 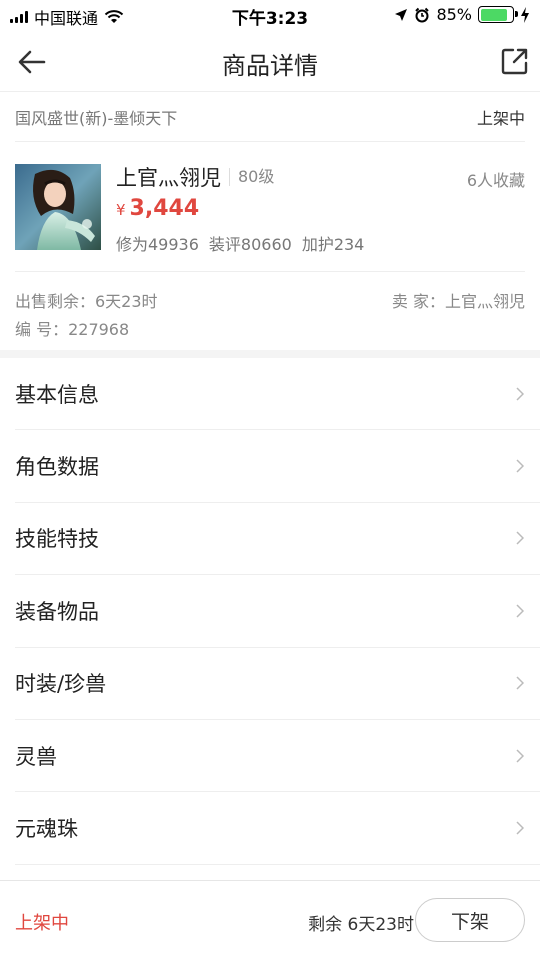 I want to click on menu-item-label: 技能特技, so click(x=57, y=539).